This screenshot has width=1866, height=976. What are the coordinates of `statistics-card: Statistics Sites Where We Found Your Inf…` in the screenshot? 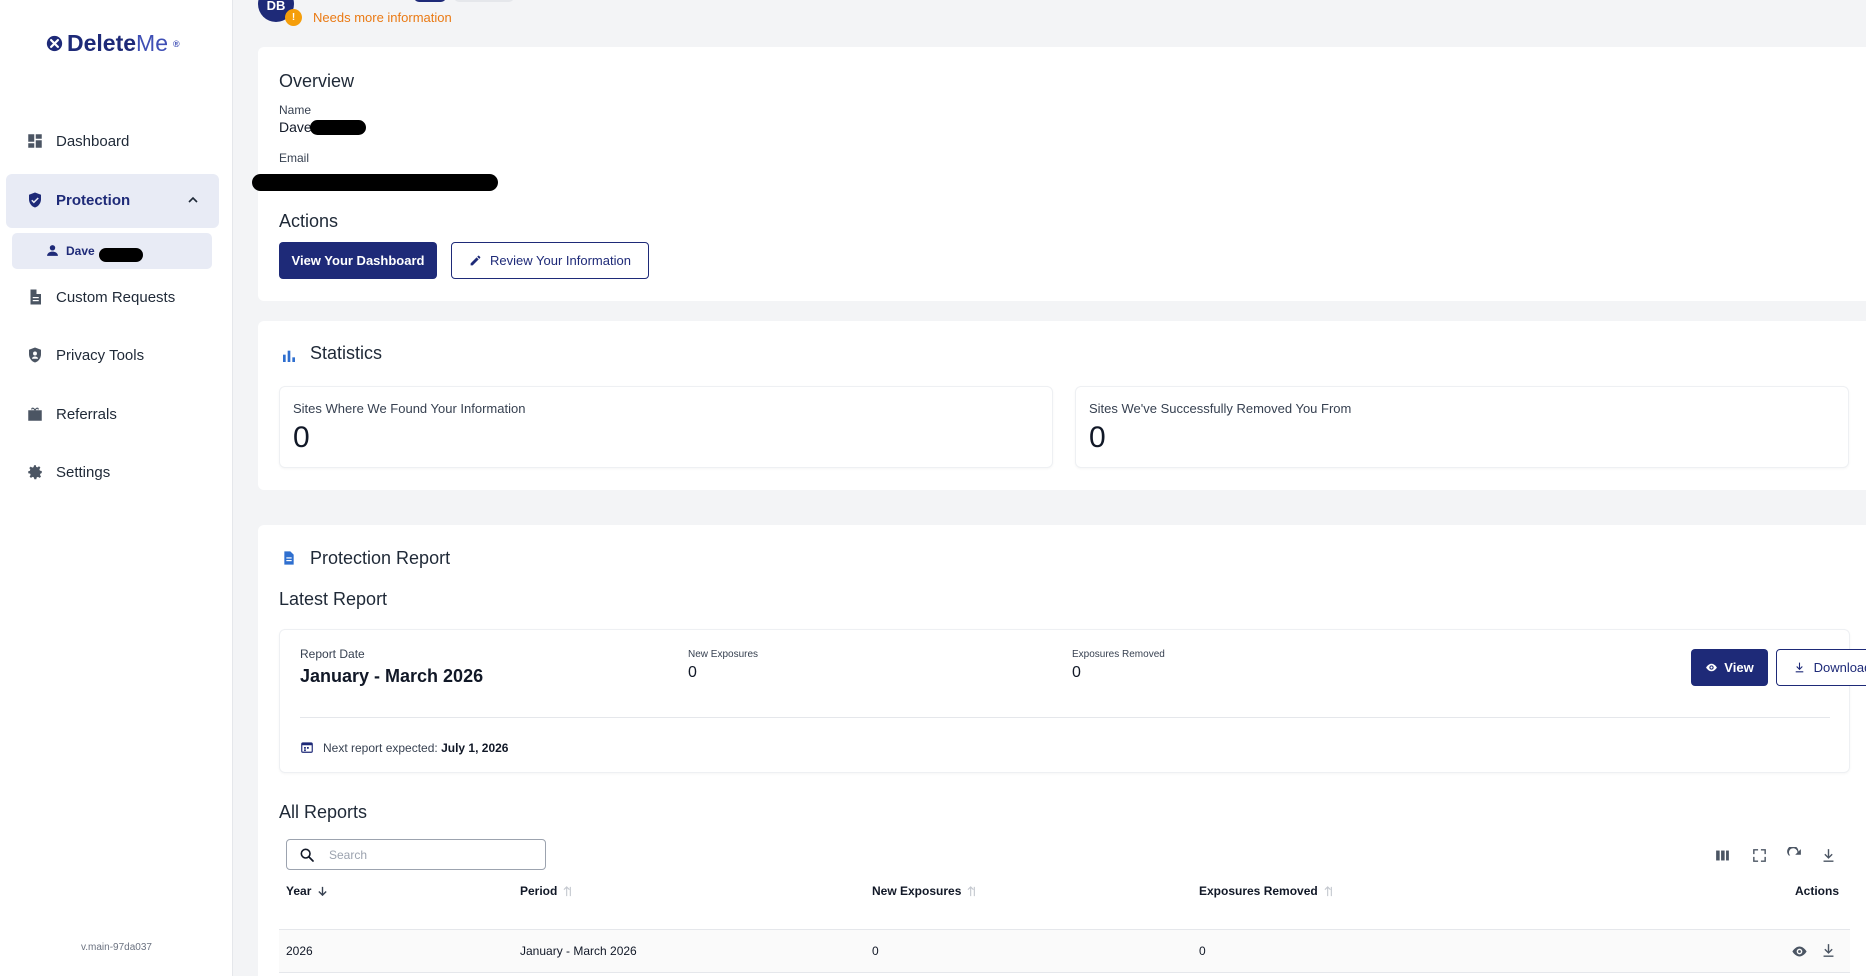 It's located at (1062, 405).